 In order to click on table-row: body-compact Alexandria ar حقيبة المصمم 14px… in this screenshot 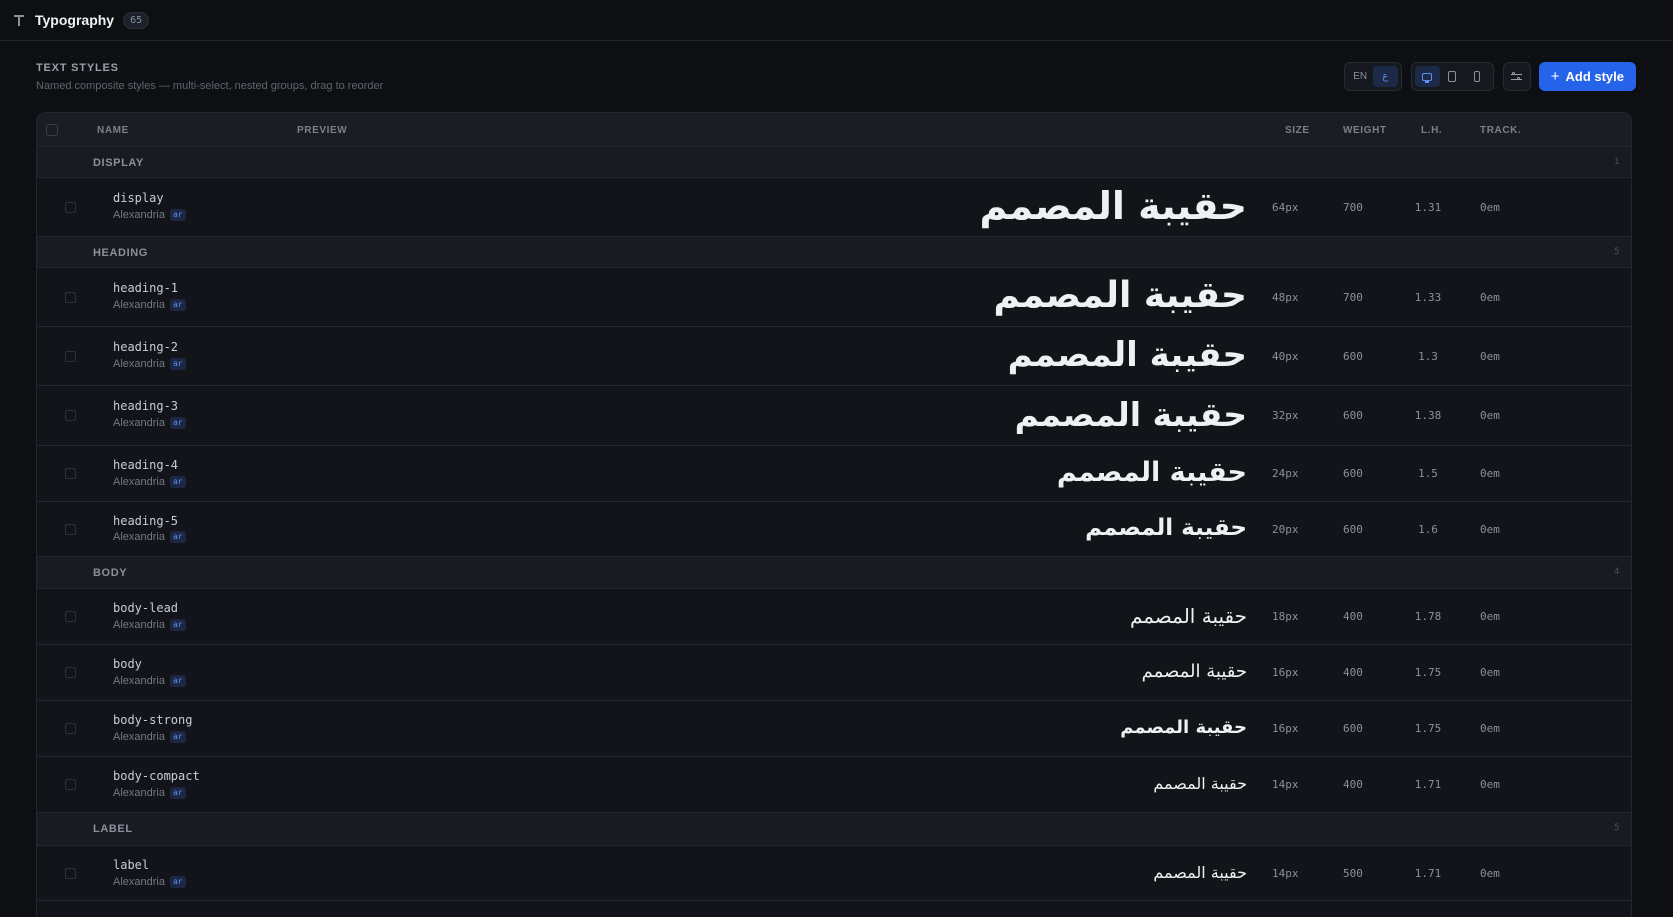, I will do `click(834, 785)`.